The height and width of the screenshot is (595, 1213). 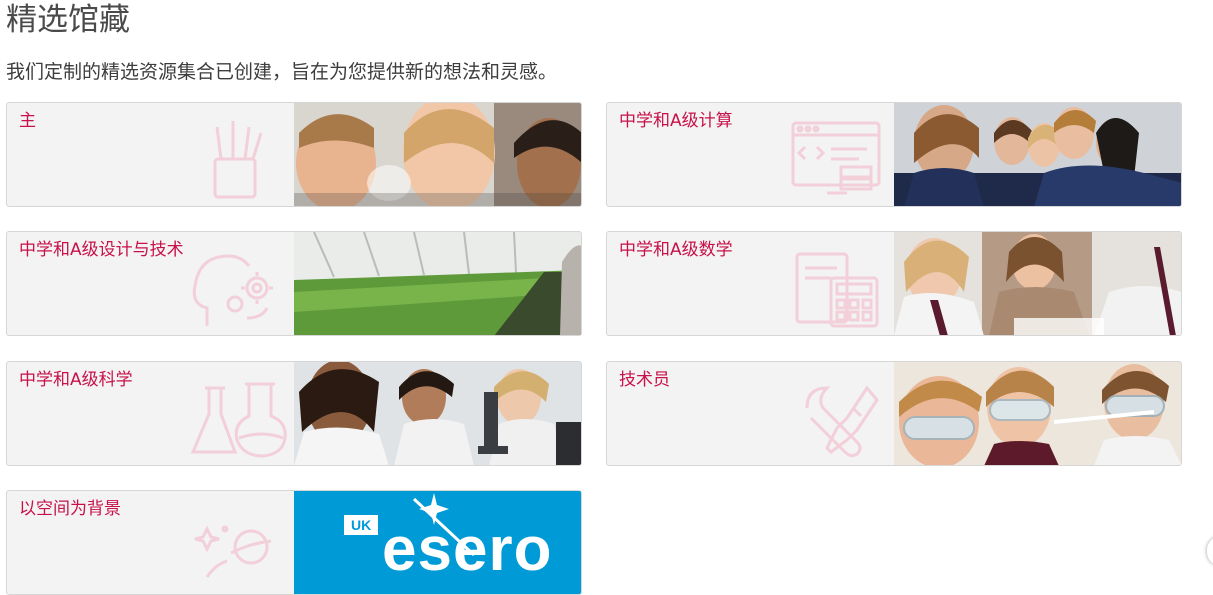 What do you see at coordinates (232, 290) in the screenshot?
I see `head-gears-icon` at bounding box center [232, 290].